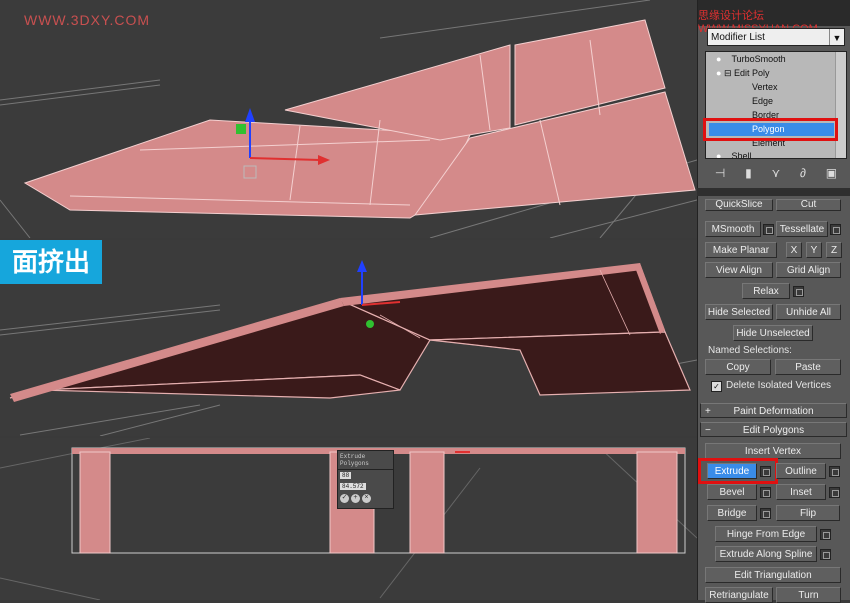 The width and height of the screenshot is (850, 603). I want to click on extrude-type-field: 88, so click(346, 475).